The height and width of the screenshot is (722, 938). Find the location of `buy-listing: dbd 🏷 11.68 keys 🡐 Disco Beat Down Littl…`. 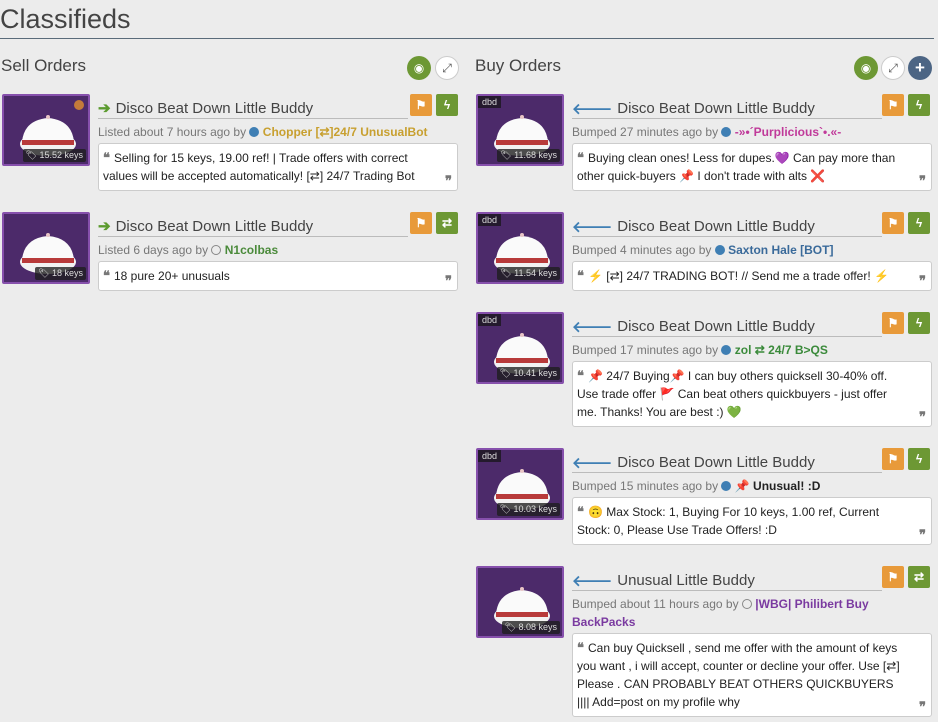

buy-listing: dbd 🏷 11.68 keys 🡐 Disco Beat Down Littl… is located at coordinates (705, 142).